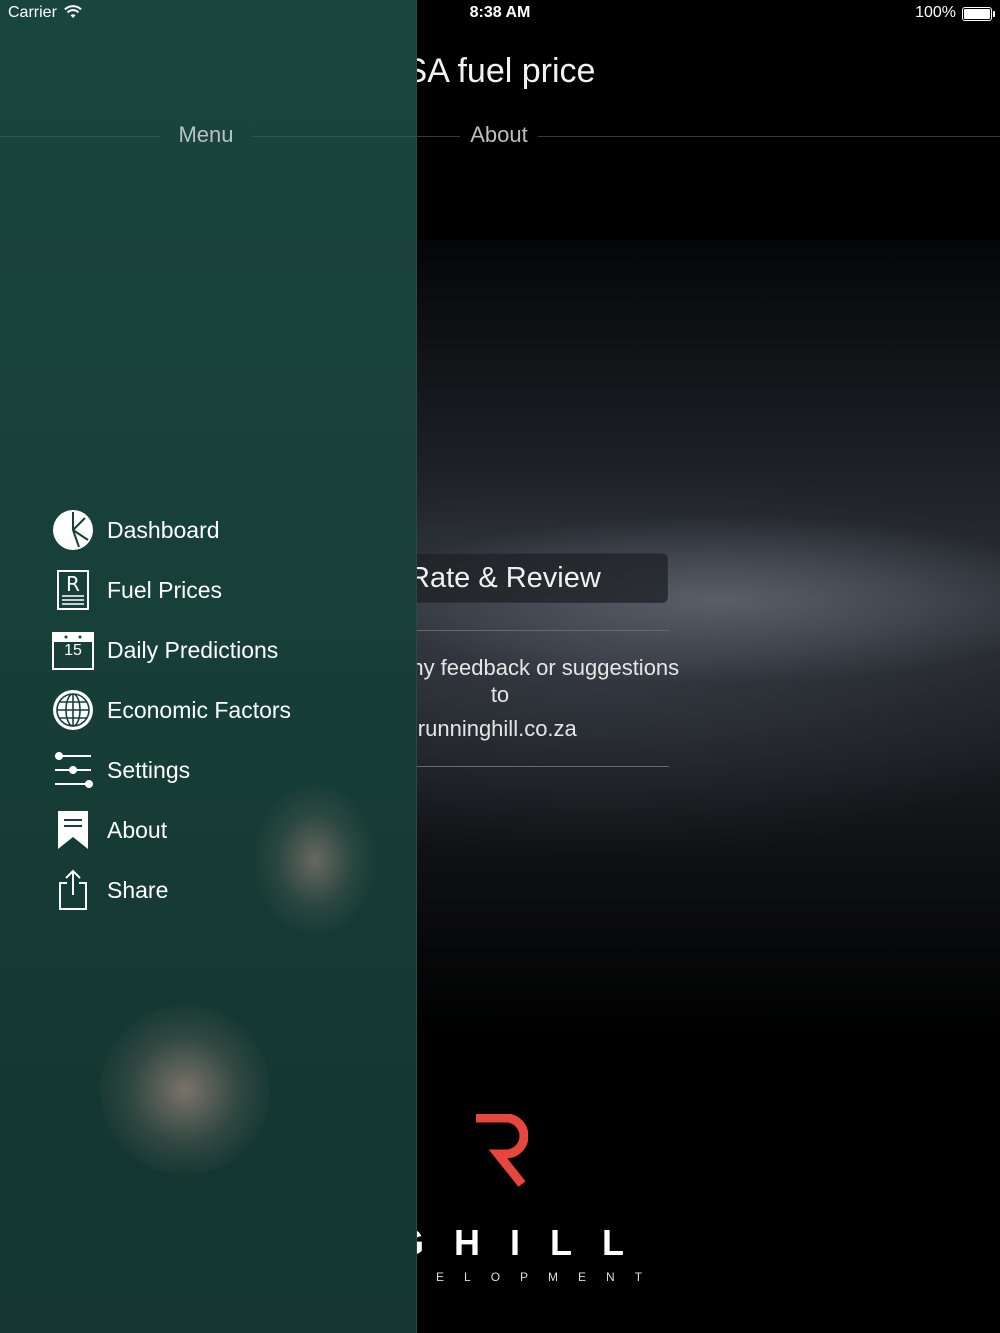 The height and width of the screenshot is (1333, 1000). What do you see at coordinates (193, 649) in the screenshot?
I see `menu-label: Daily Predictions` at bounding box center [193, 649].